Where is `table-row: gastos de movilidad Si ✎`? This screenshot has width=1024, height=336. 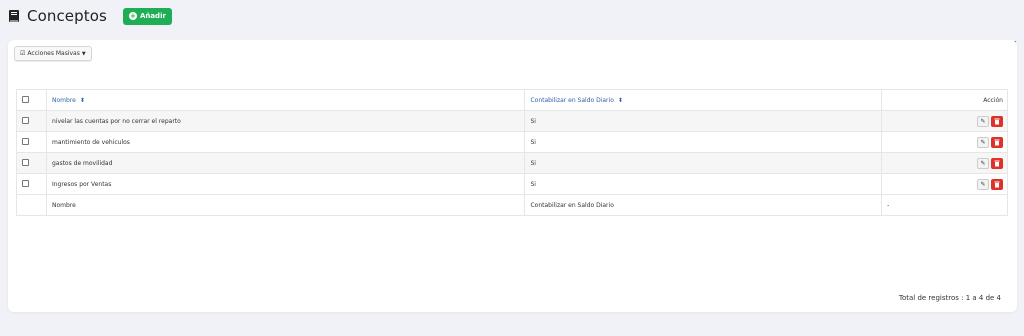 table-row: gastos de movilidad Si ✎ is located at coordinates (512, 163).